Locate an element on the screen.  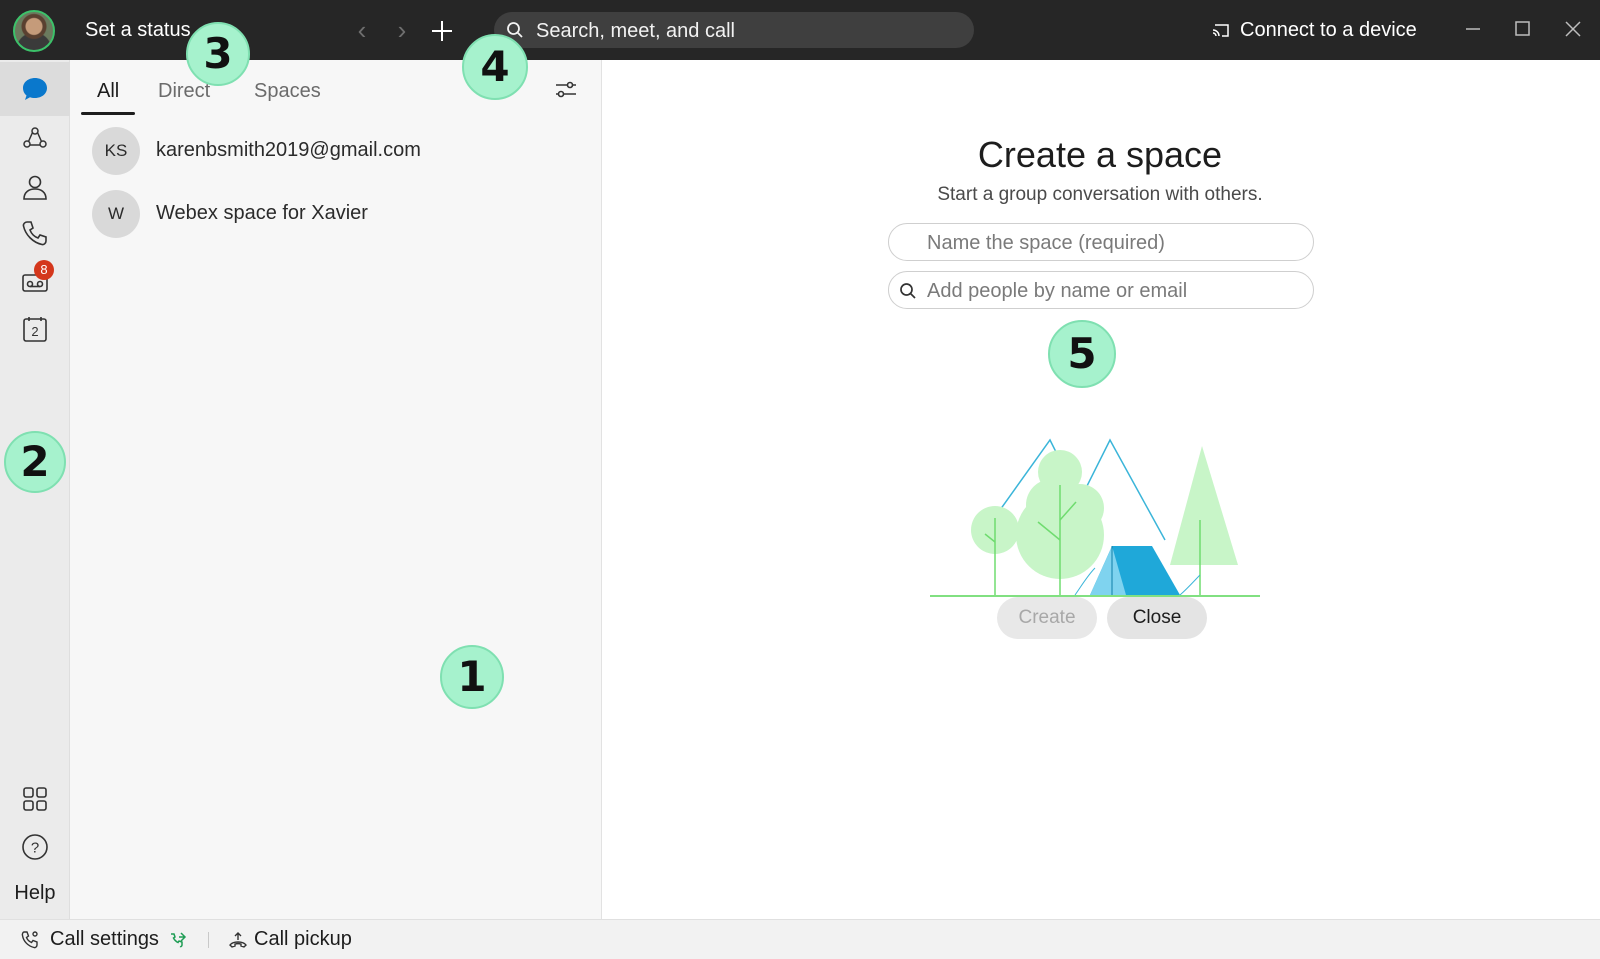
maximize-icon is located at coordinates (1523, 29).